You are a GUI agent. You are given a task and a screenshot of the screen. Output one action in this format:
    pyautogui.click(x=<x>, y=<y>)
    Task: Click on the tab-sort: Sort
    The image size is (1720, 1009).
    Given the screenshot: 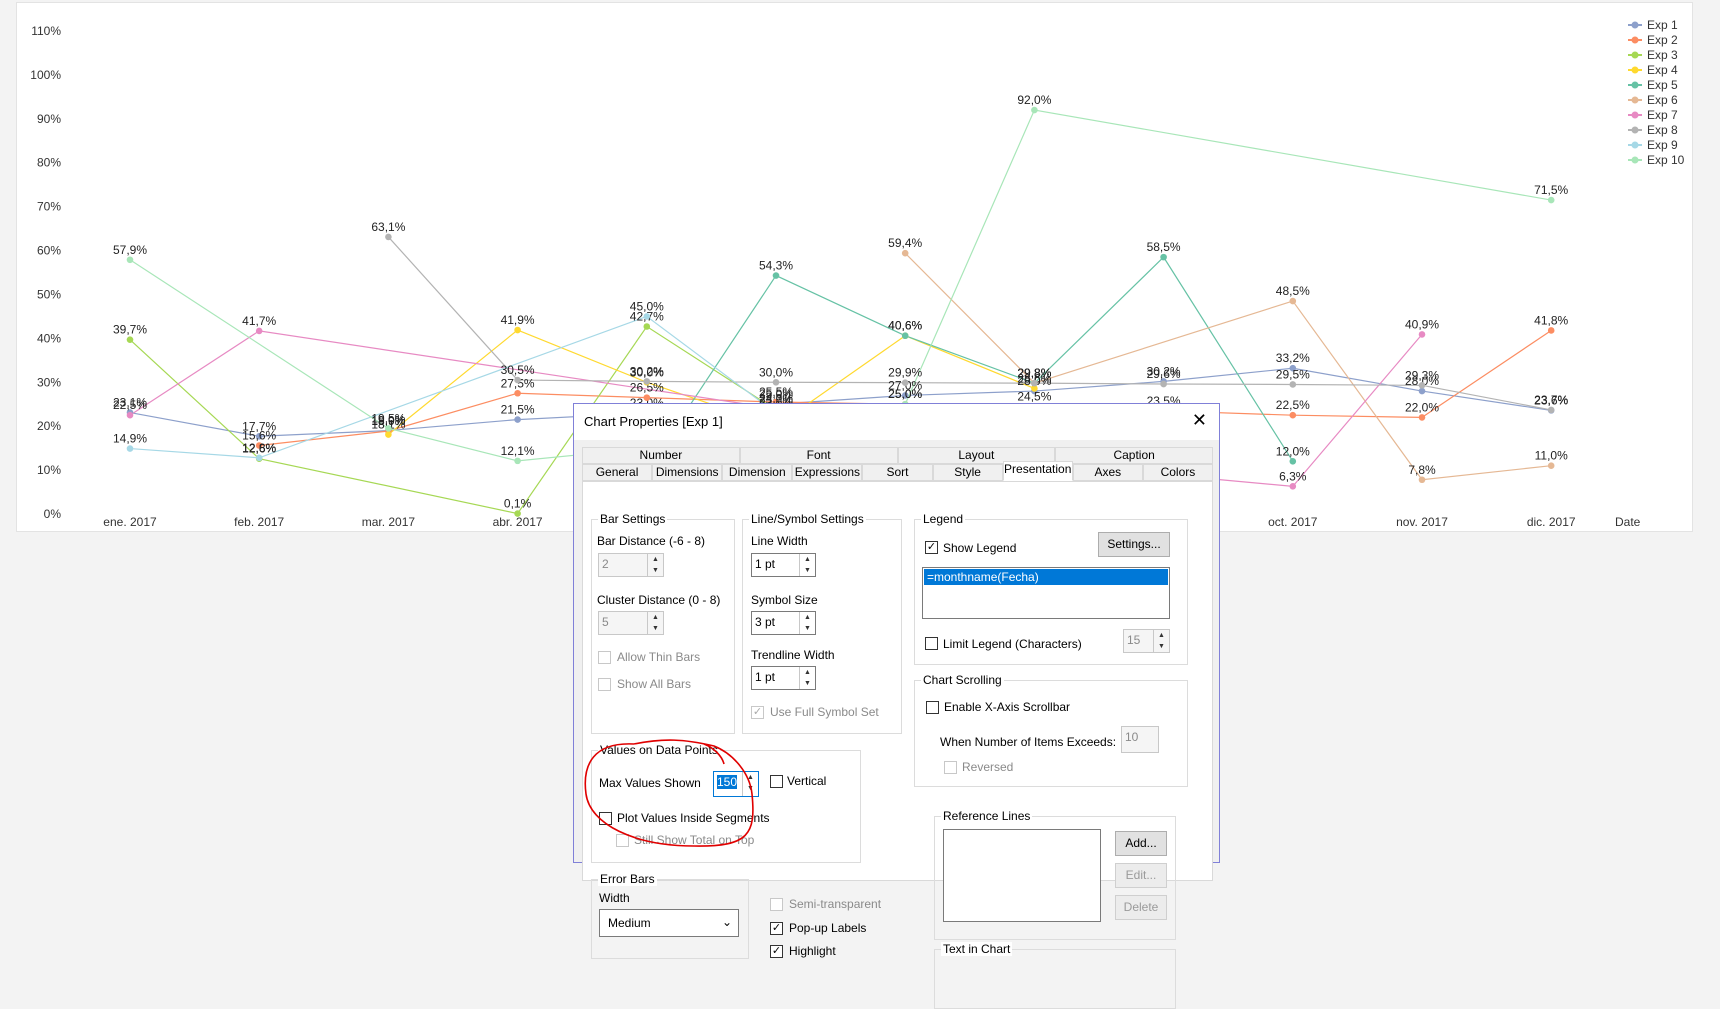 What is the action you would take?
    pyautogui.click(x=897, y=472)
    